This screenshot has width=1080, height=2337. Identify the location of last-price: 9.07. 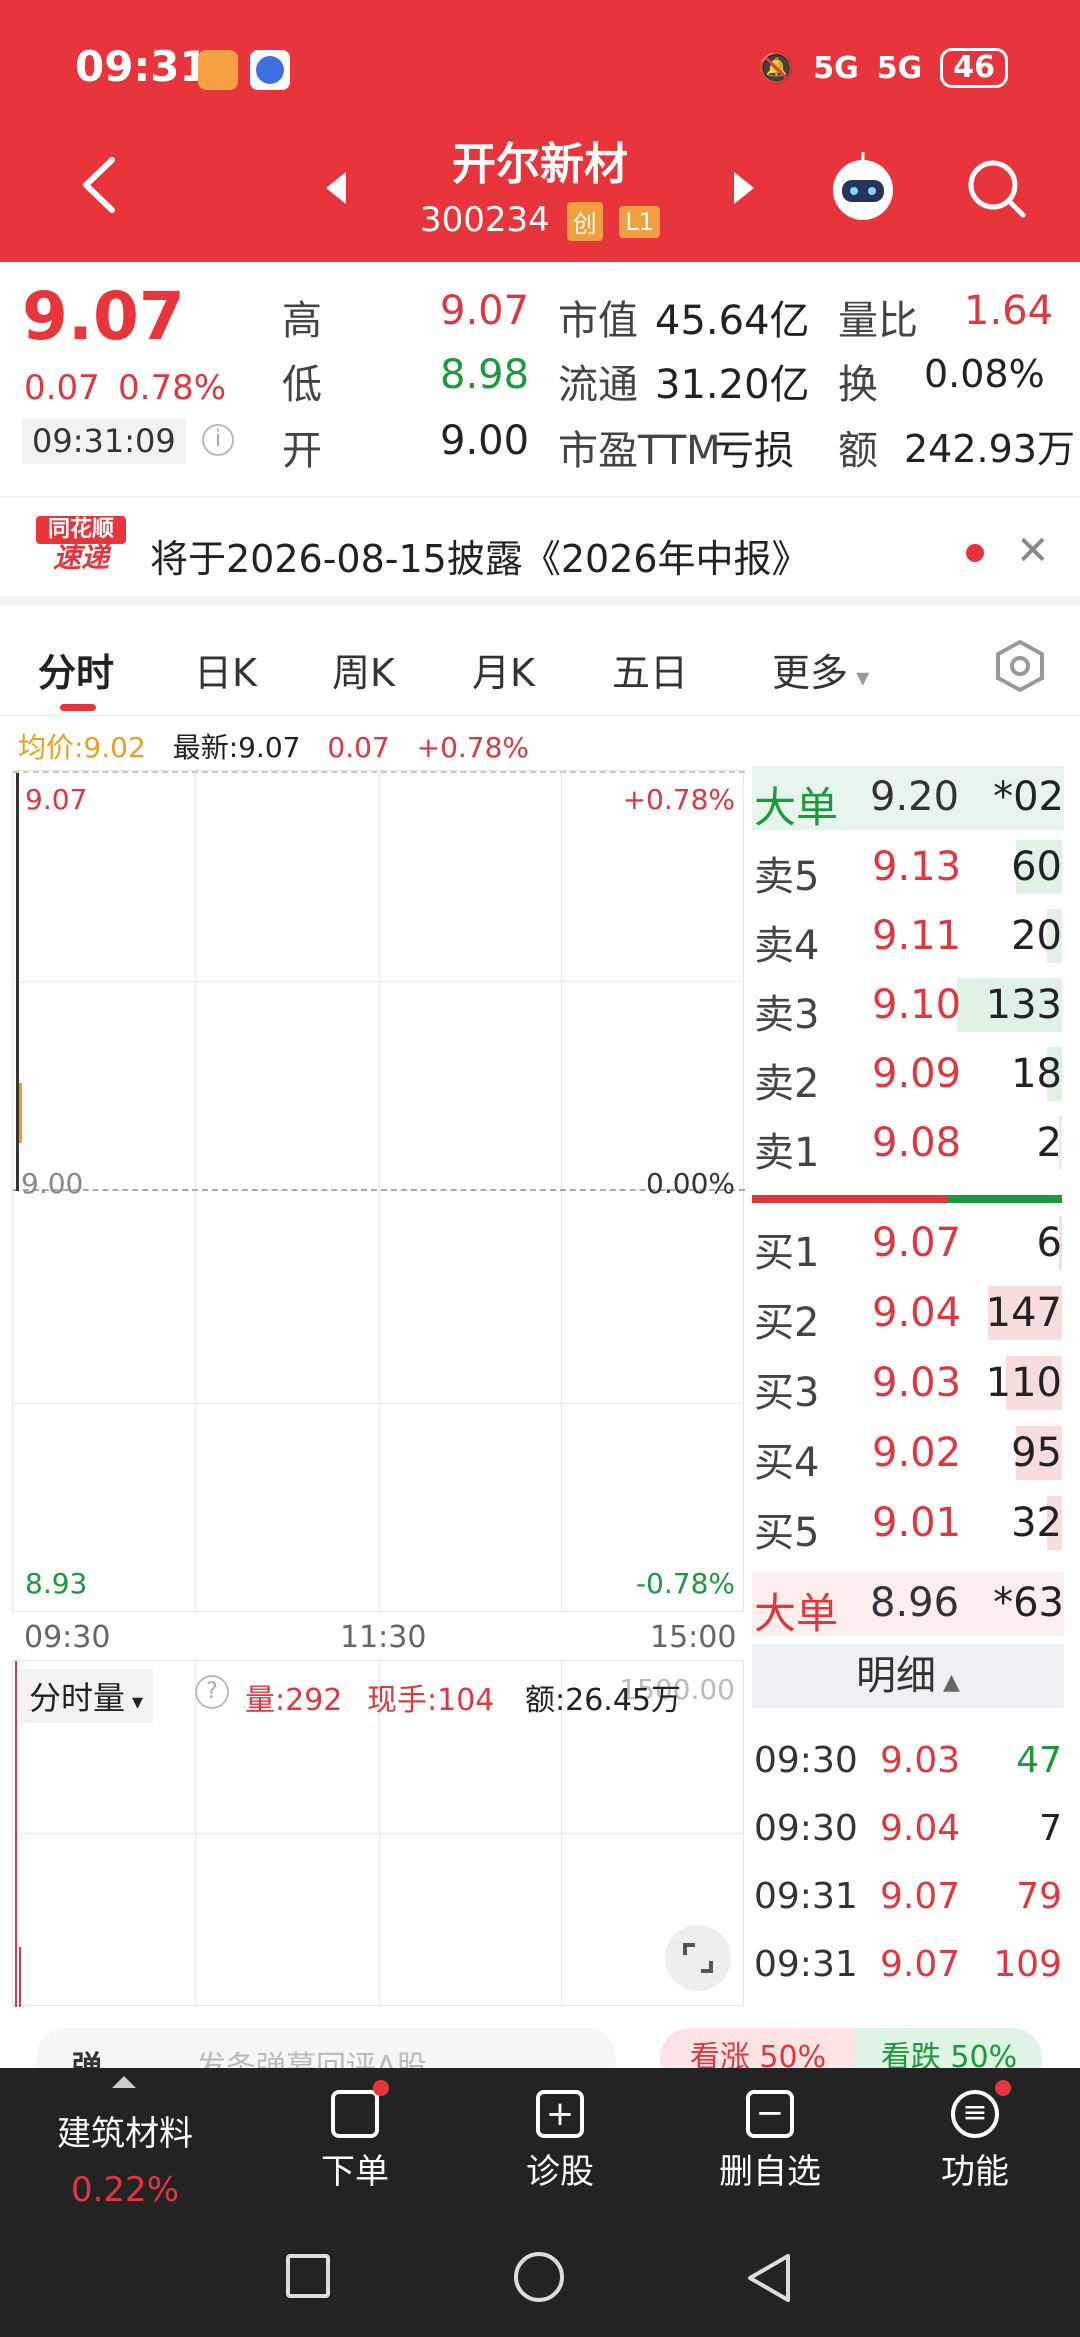
(103, 316).